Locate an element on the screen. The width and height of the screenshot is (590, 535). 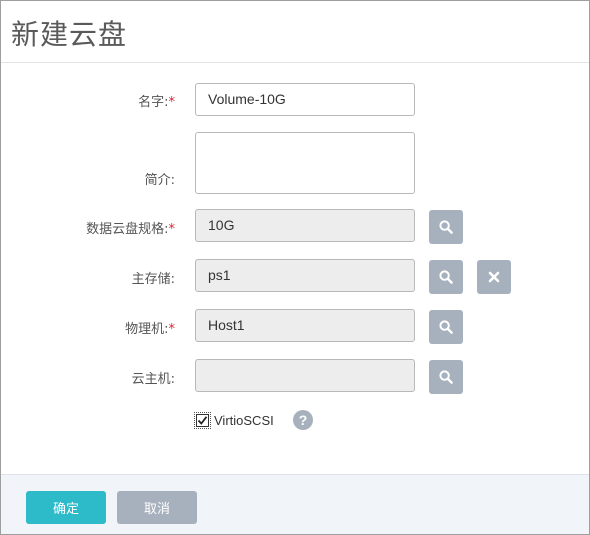
disk-offering-label: 数据云盘规格:* is located at coordinates (130, 227).